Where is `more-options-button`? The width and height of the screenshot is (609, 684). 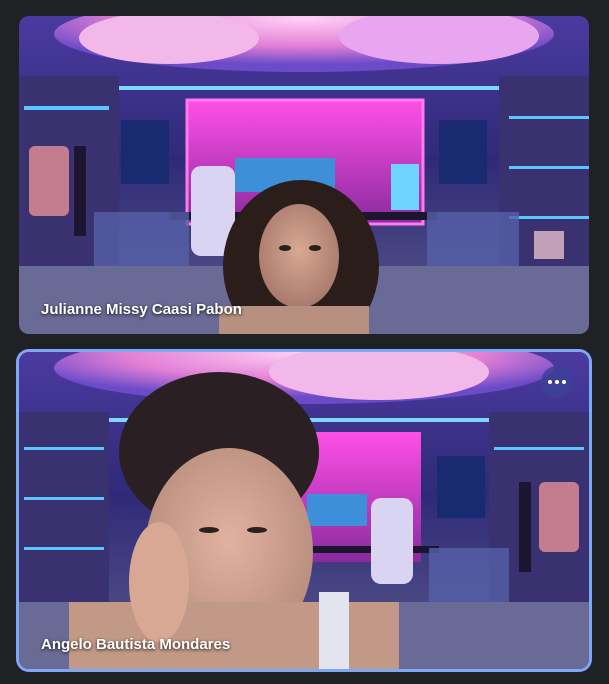 more-options-button is located at coordinates (557, 382).